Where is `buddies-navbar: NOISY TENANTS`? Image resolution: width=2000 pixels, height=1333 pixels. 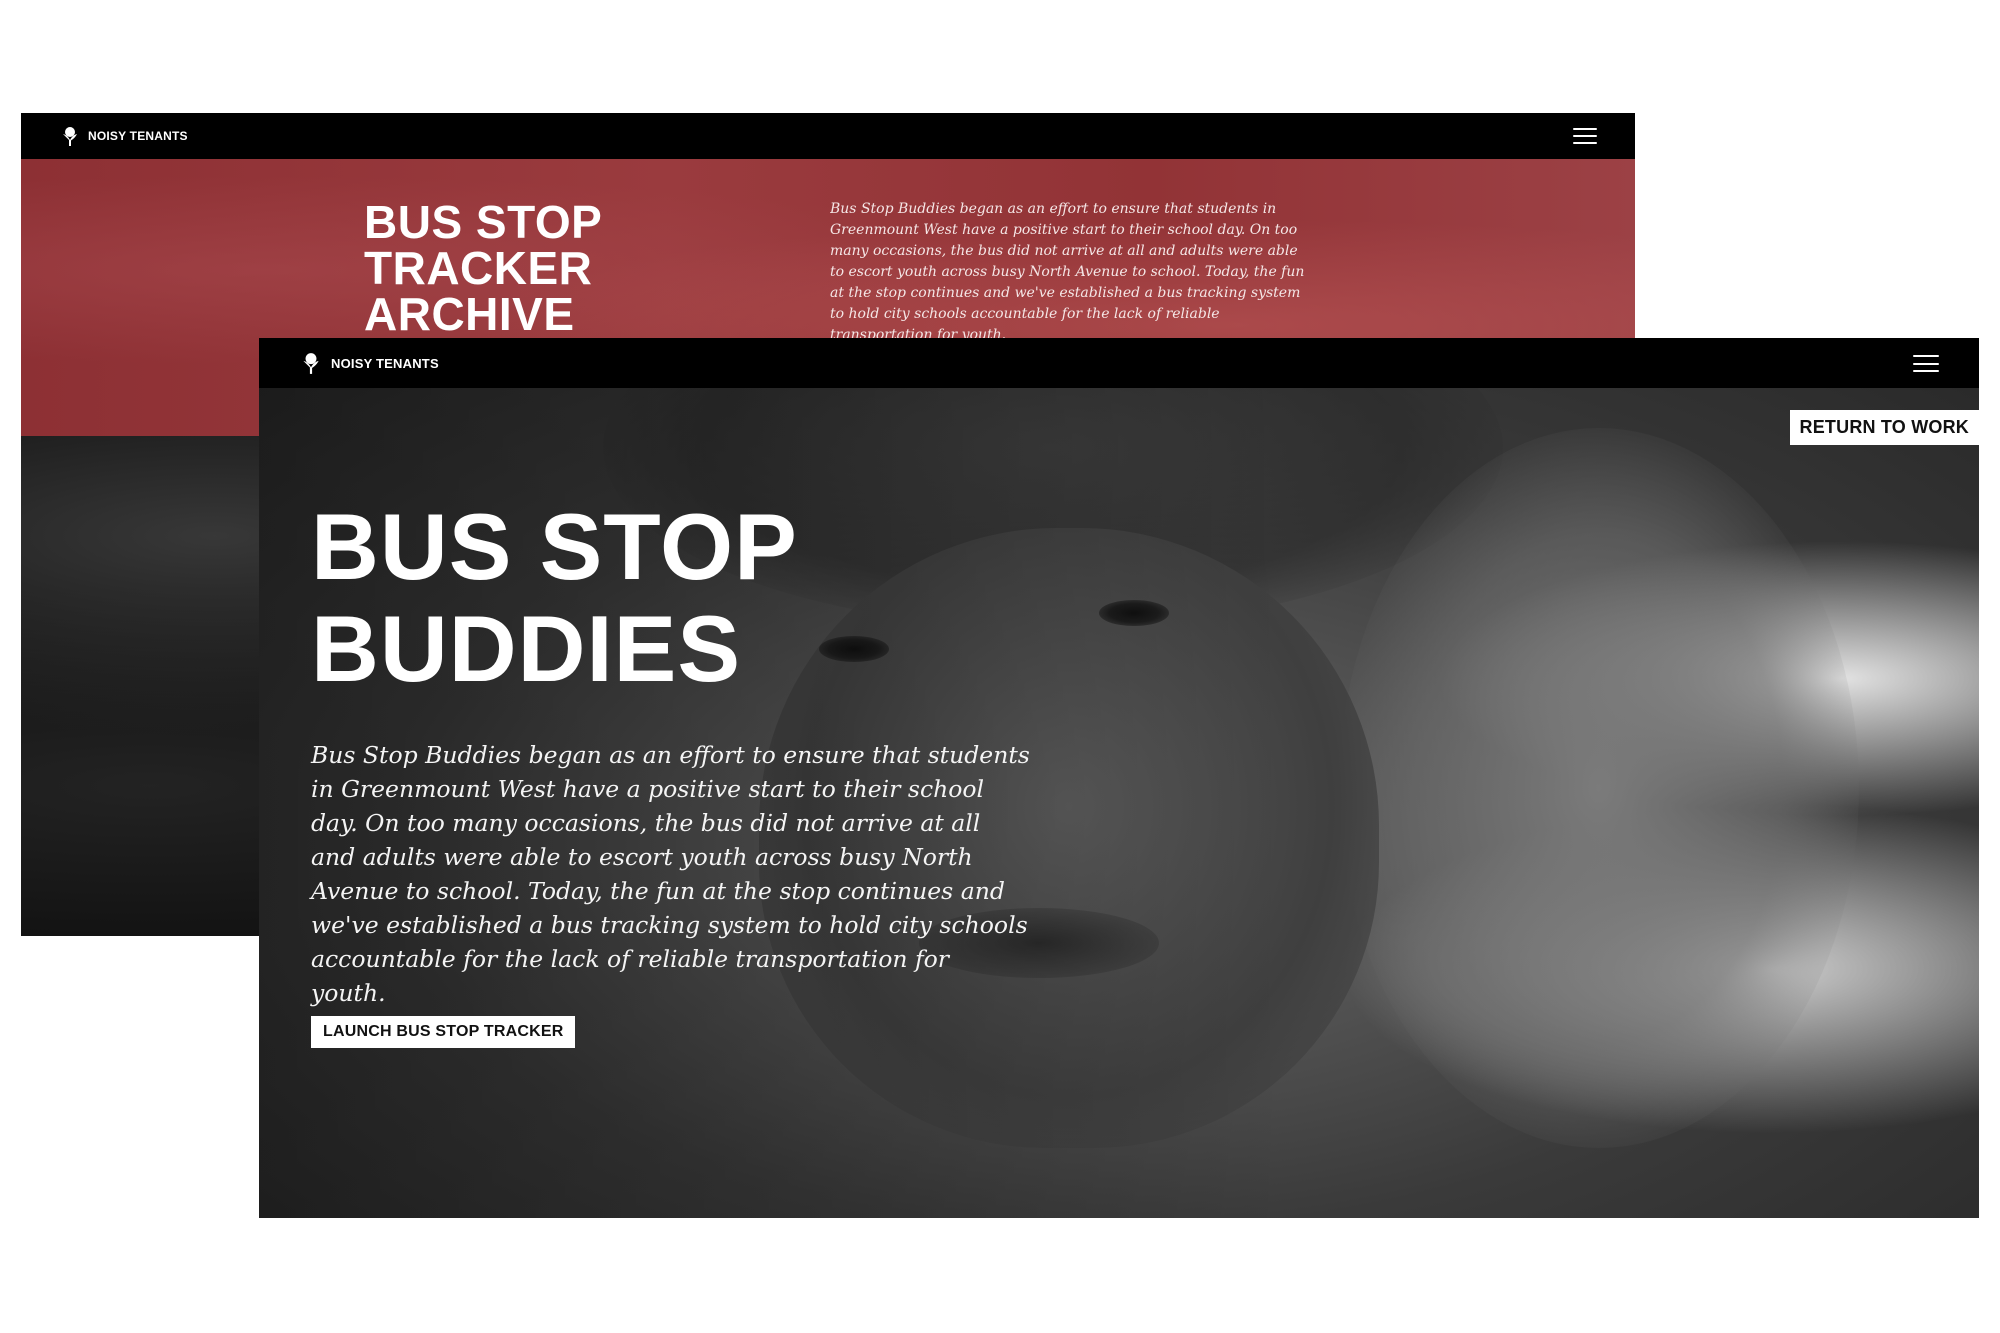
buddies-navbar: NOISY TENANTS is located at coordinates (1119, 363).